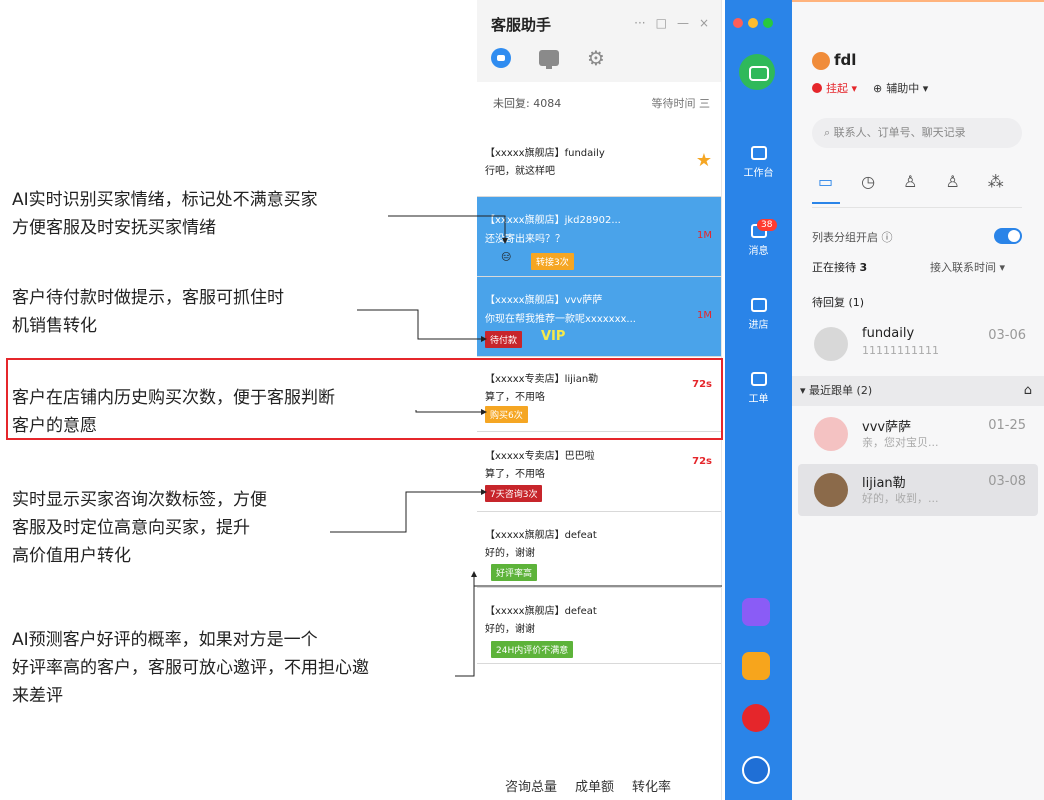 The image size is (1044, 800). I want to click on monitor-icon, so click(549, 59).